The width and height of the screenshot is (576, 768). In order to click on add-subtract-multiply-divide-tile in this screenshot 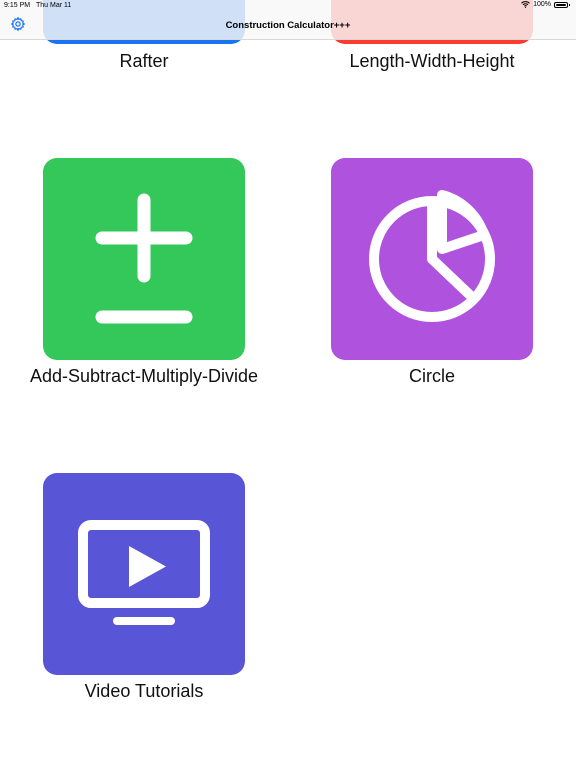, I will do `click(144, 259)`.